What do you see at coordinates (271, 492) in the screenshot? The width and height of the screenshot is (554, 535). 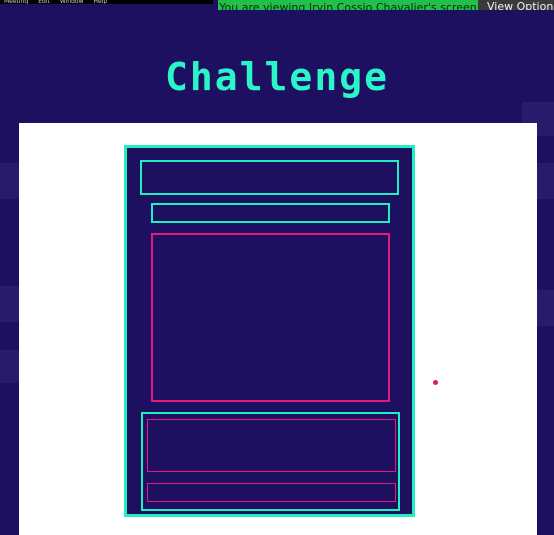 I see `wireframe-footer-bar` at bounding box center [271, 492].